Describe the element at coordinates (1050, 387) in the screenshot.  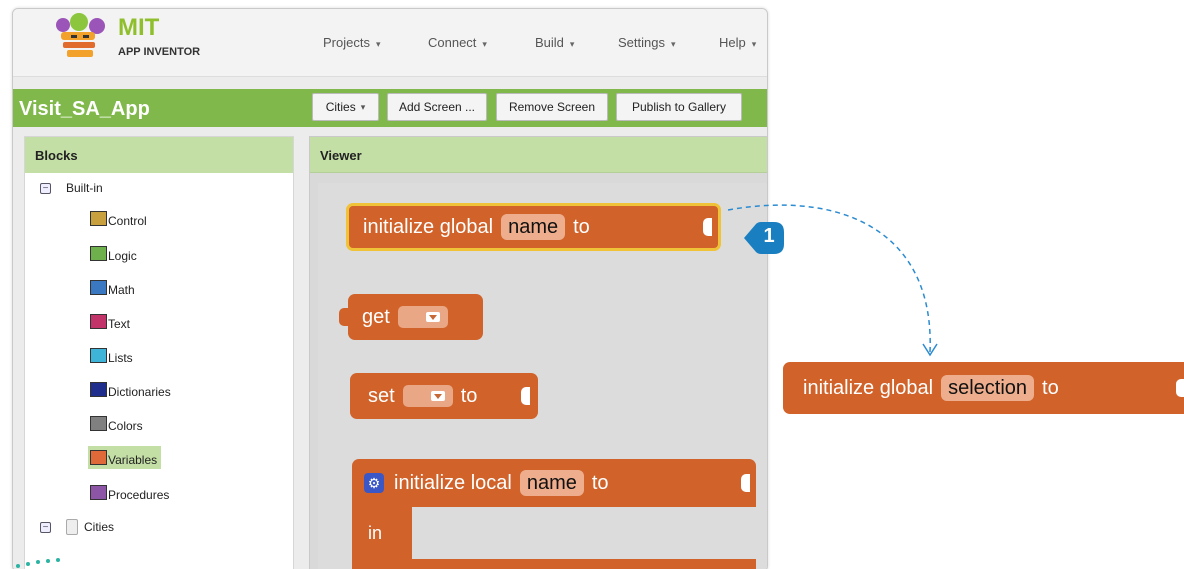
I see `block-keyword: to` at that location.